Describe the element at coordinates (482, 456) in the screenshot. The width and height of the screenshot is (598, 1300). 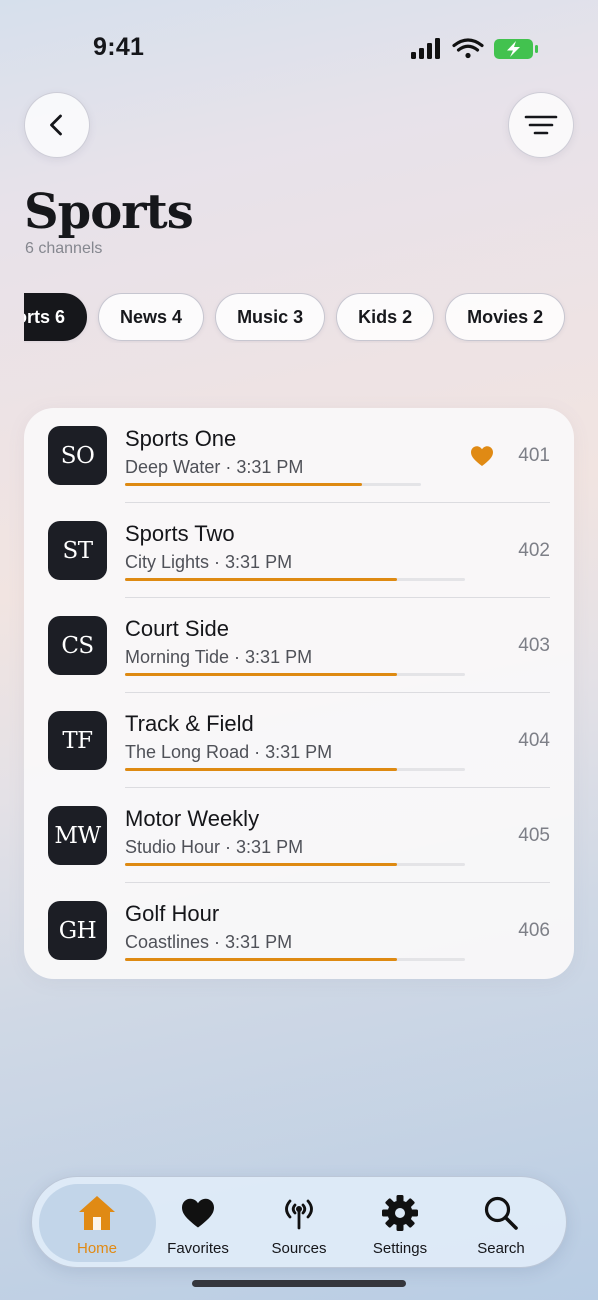
I see `favorite-heart-icon` at that location.